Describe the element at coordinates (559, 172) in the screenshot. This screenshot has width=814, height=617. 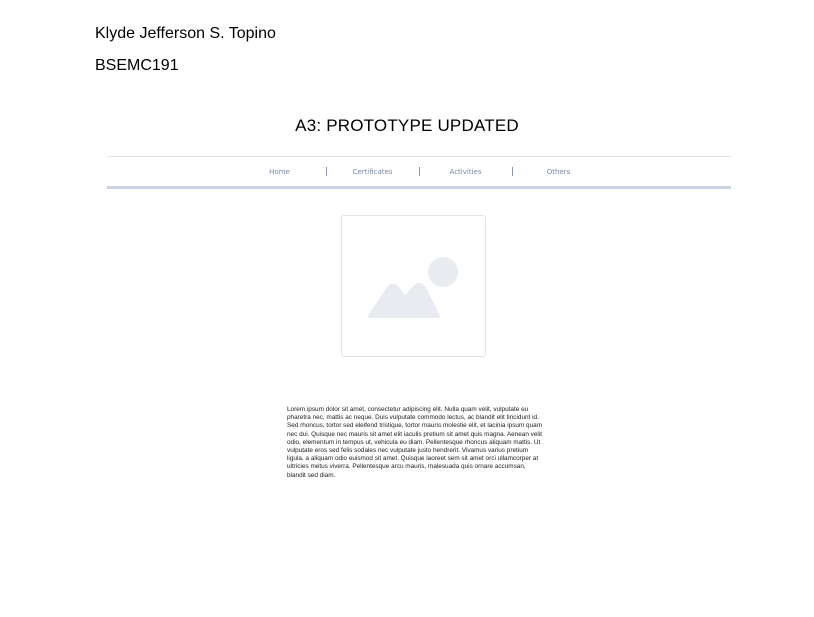
I see `nav-item-others: Others` at that location.